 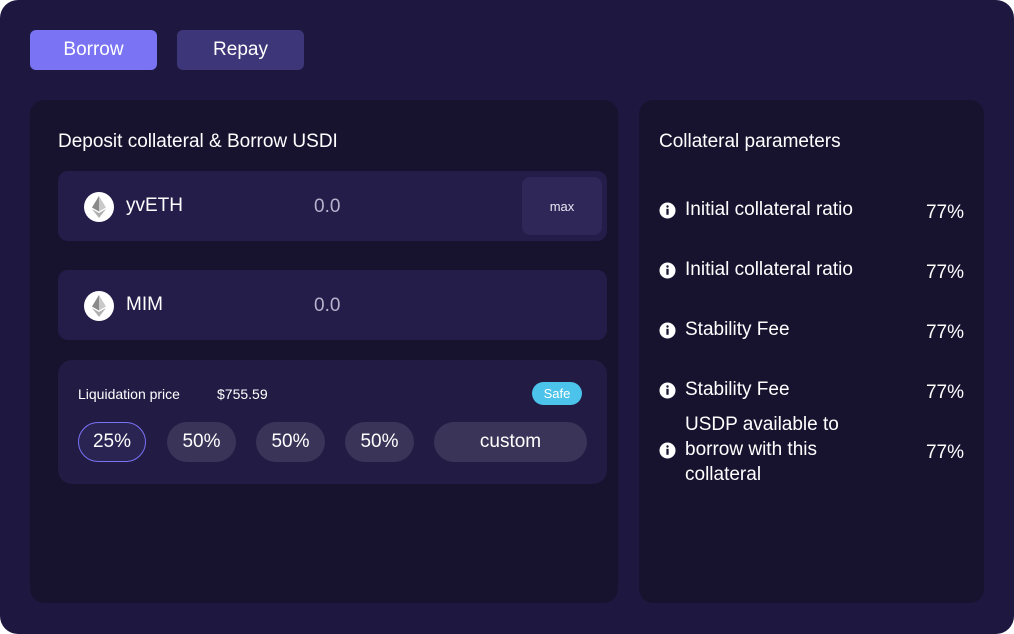 I want to click on liquidation-price-label: Liquidation price, so click(x=129, y=394).